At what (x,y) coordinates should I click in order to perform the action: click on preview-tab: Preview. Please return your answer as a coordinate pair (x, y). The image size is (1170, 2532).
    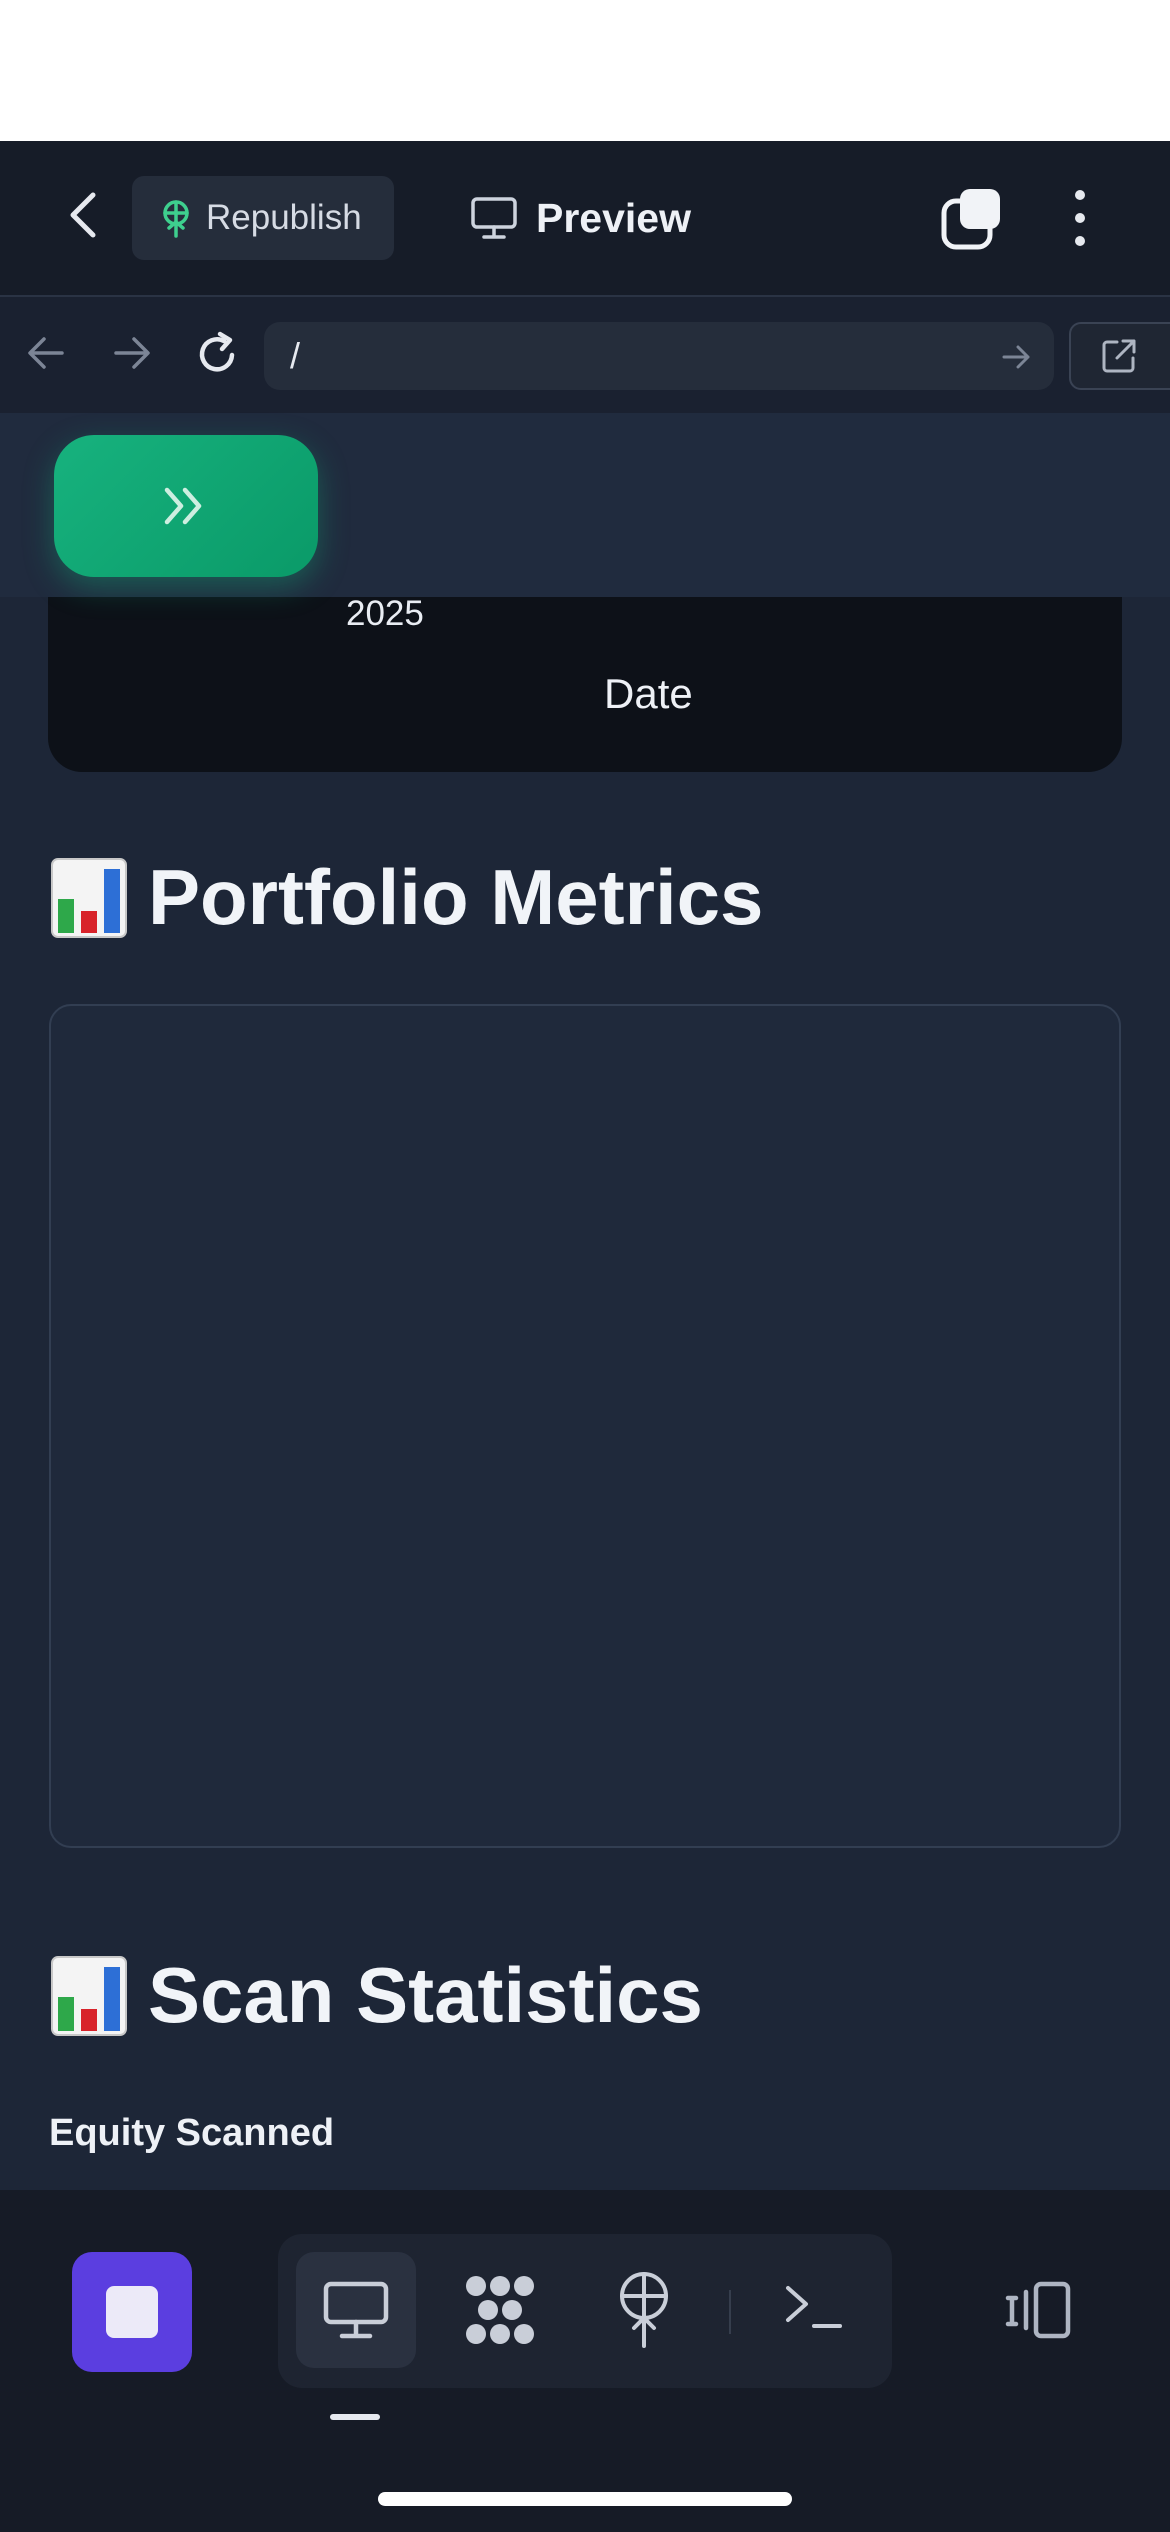
    Looking at the image, I should click on (580, 218).